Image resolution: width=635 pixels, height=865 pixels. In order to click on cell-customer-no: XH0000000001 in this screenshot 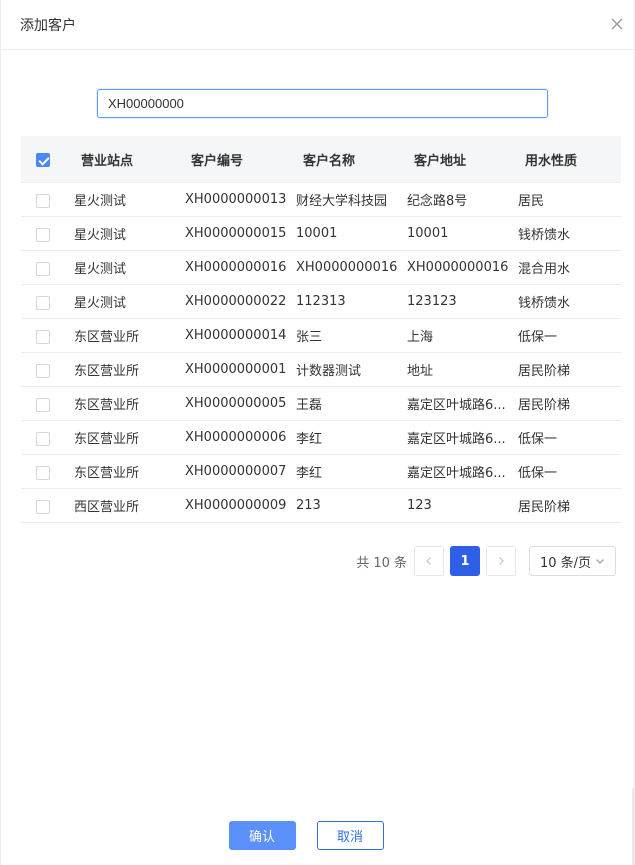, I will do `click(236, 369)`.